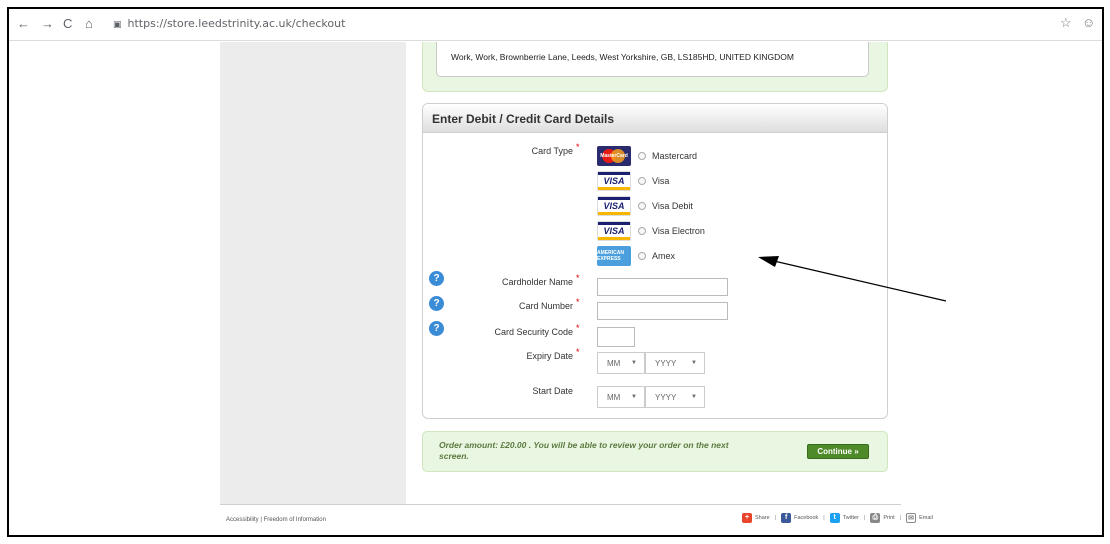 The image size is (1110, 544). Describe the element at coordinates (276, 520) in the screenshot. I see `footer-links: Accessibility | Freedom of Information` at that location.